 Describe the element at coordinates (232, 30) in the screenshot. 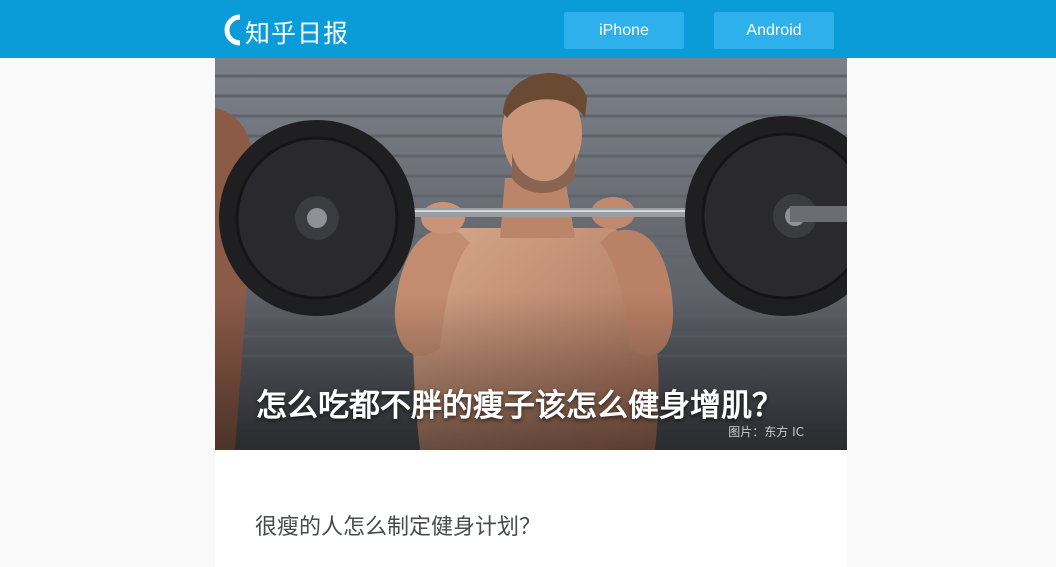

I see `zhihu-daily-logo-icon` at that location.